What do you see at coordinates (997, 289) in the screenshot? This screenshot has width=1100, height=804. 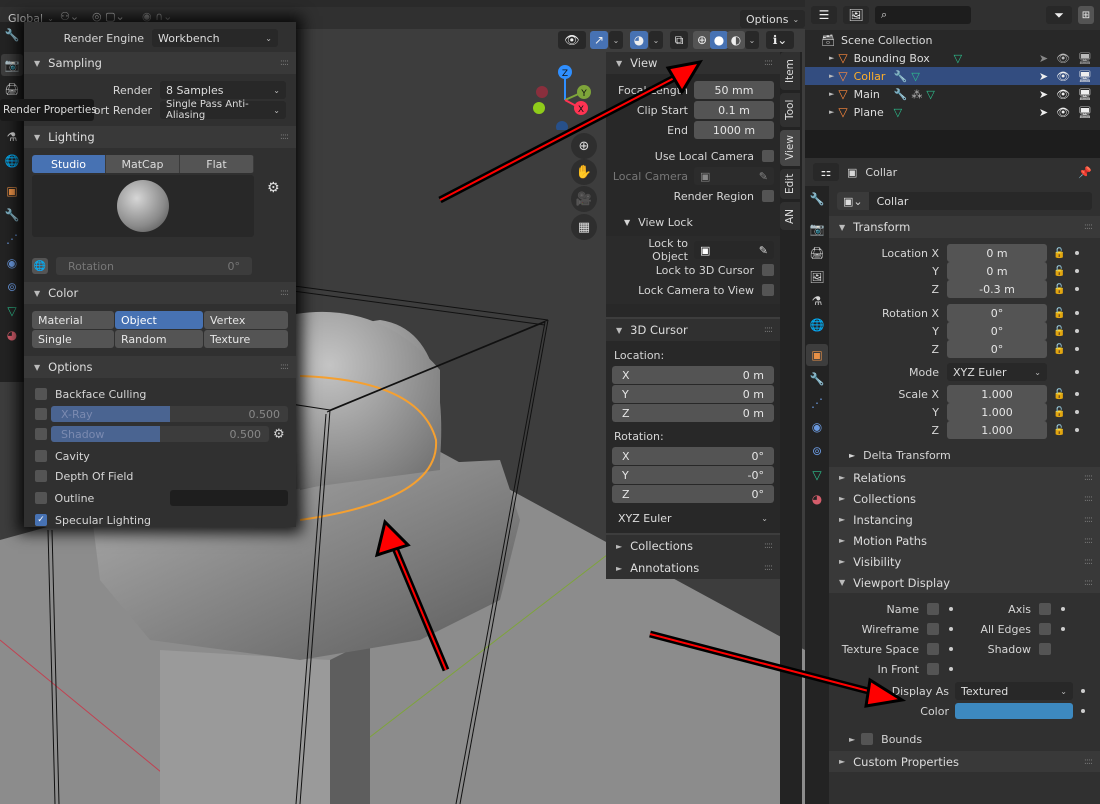 I see `location-z-field: -0.3 m` at bounding box center [997, 289].